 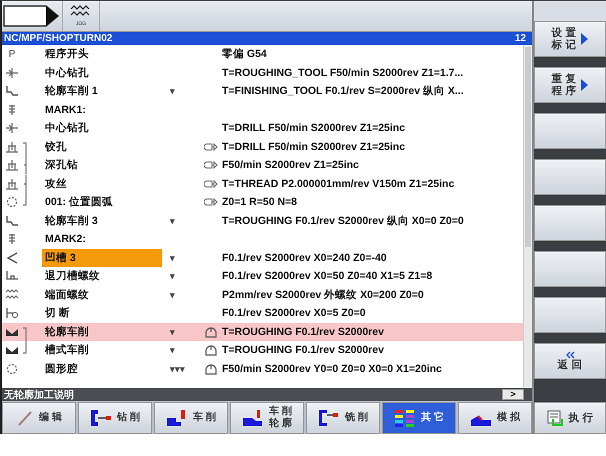 What do you see at coordinates (314, 128) in the screenshot?
I see `step-parameters: T=DRILL F50/min S2000rev Z1=25inc` at bounding box center [314, 128].